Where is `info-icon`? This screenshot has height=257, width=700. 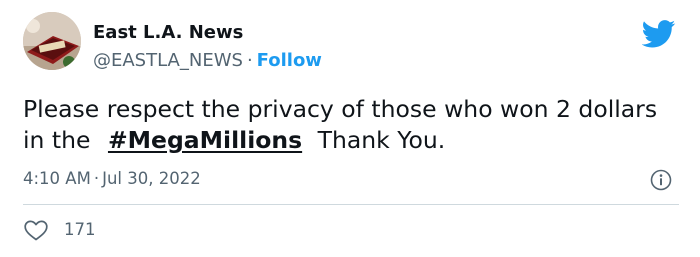
info-icon is located at coordinates (661, 180).